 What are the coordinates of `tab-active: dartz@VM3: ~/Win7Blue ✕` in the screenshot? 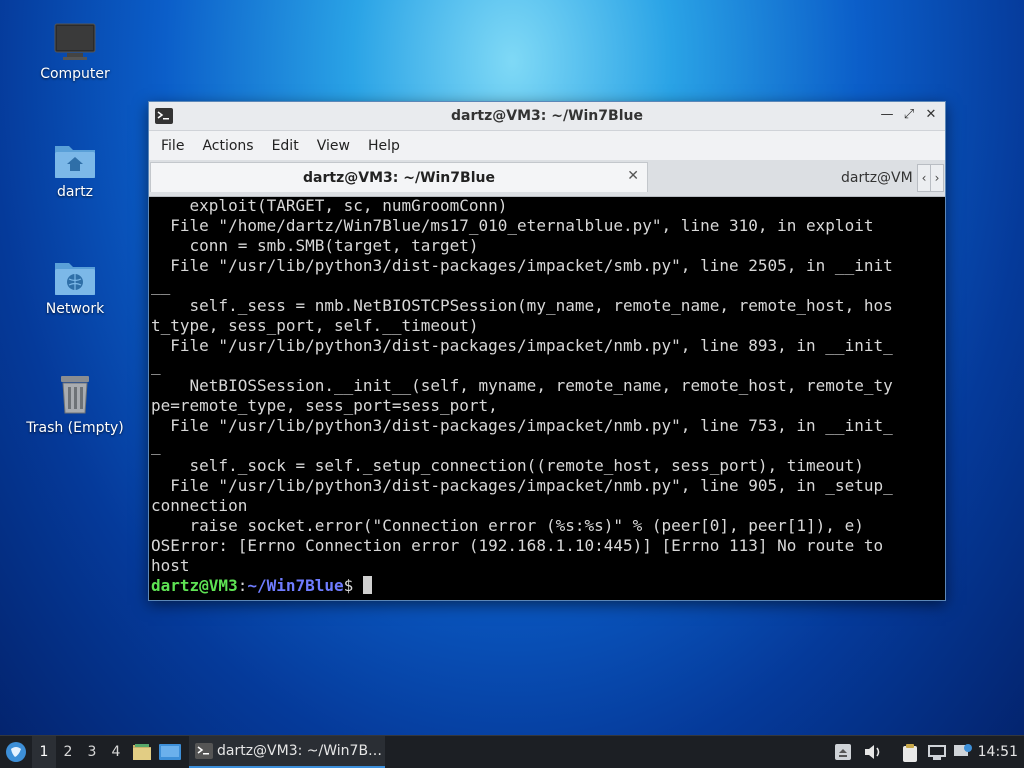 It's located at (399, 177).